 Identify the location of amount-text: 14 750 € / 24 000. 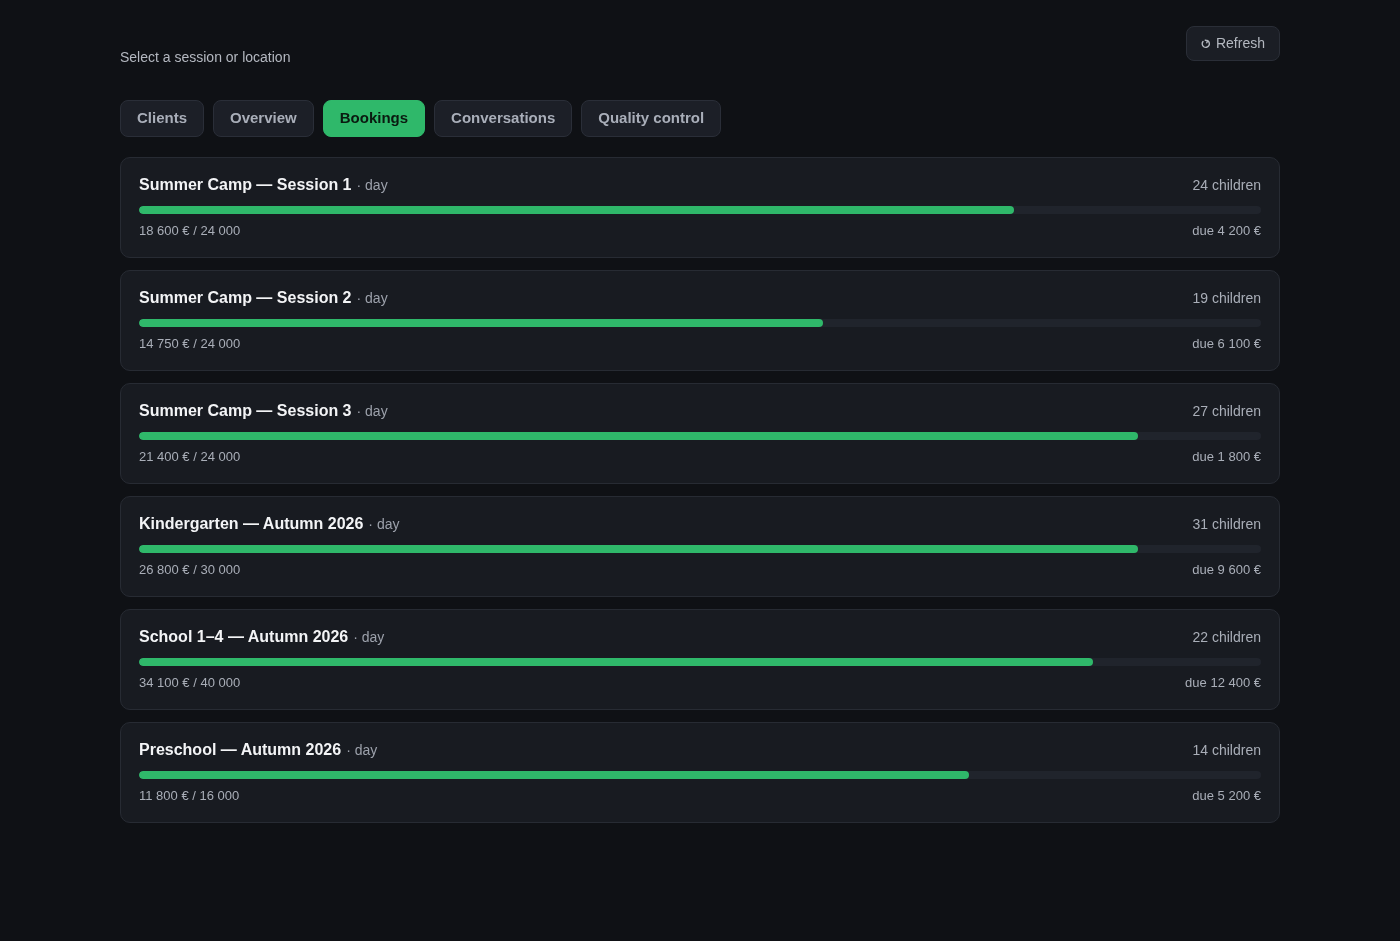
(190, 344).